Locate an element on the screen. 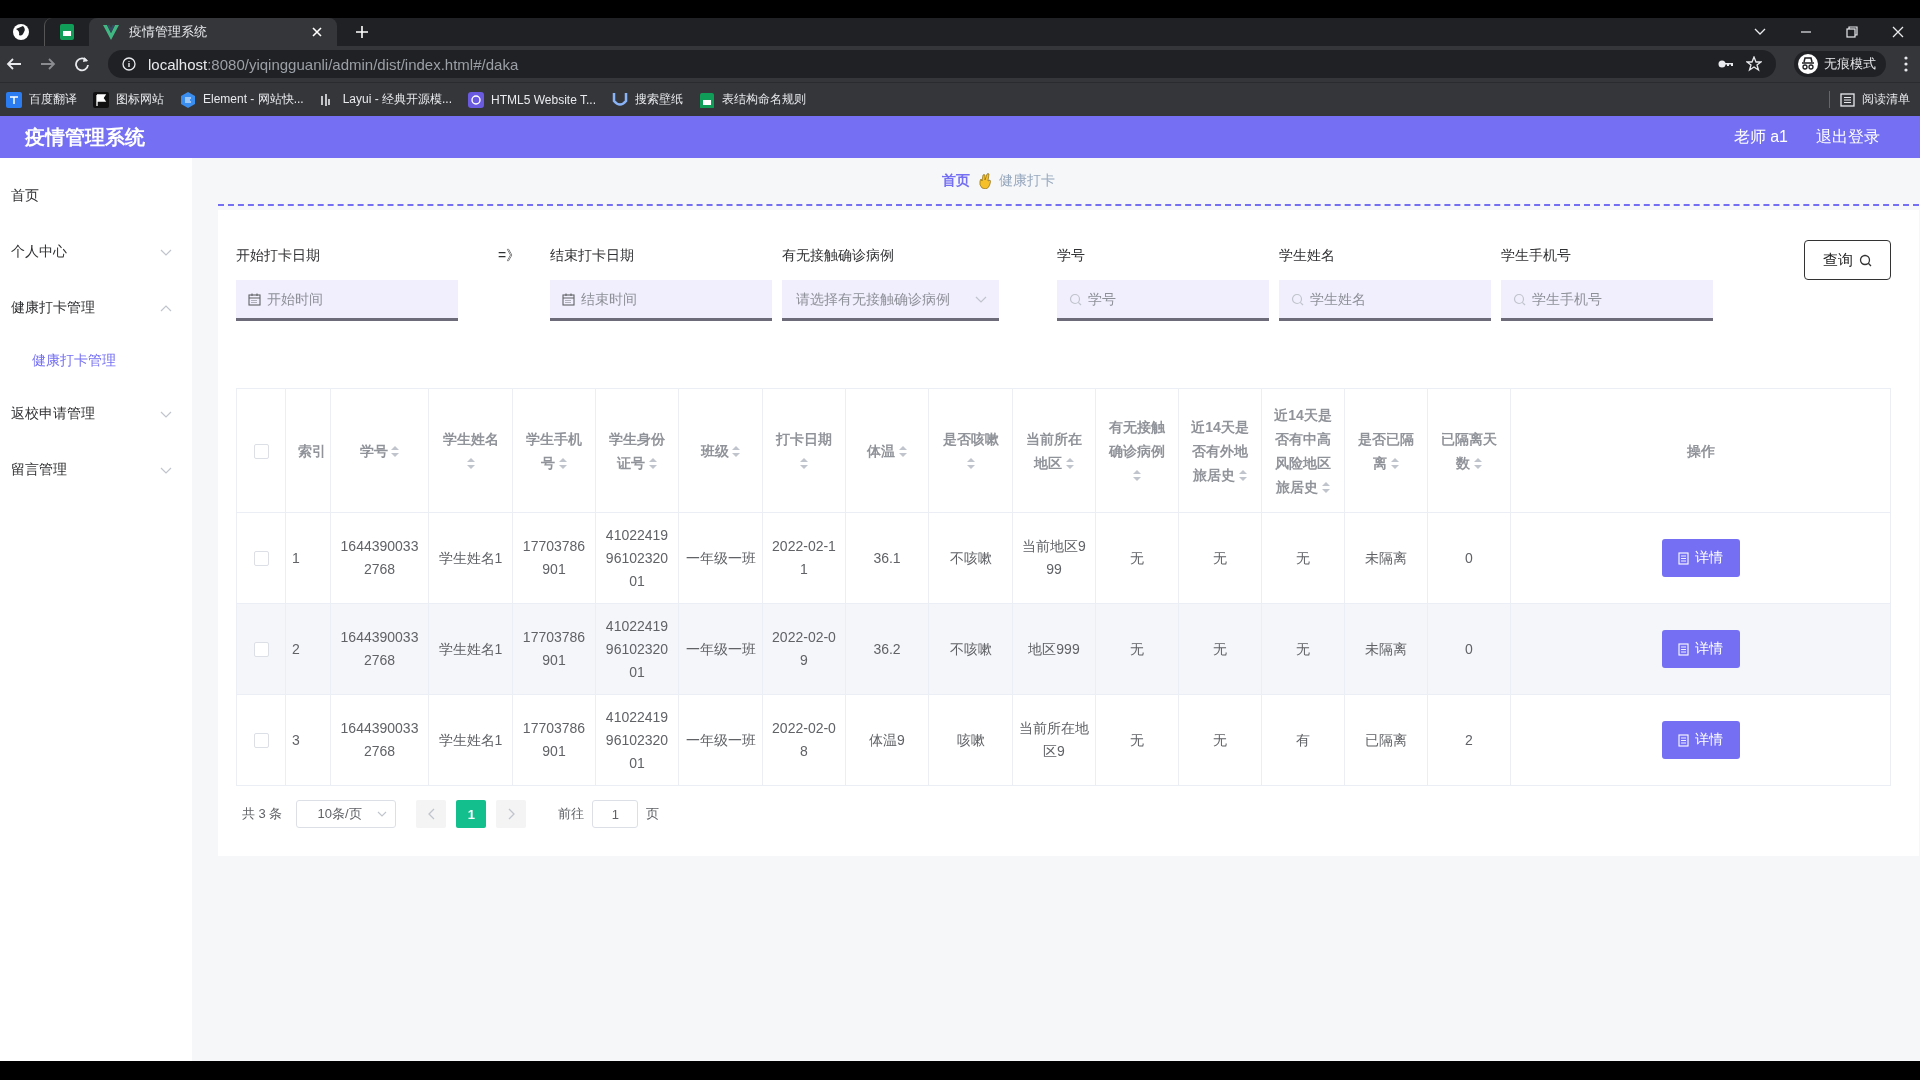 This screenshot has width=1920, height=1080. page-input: 1 is located at coordinates (615, 814).